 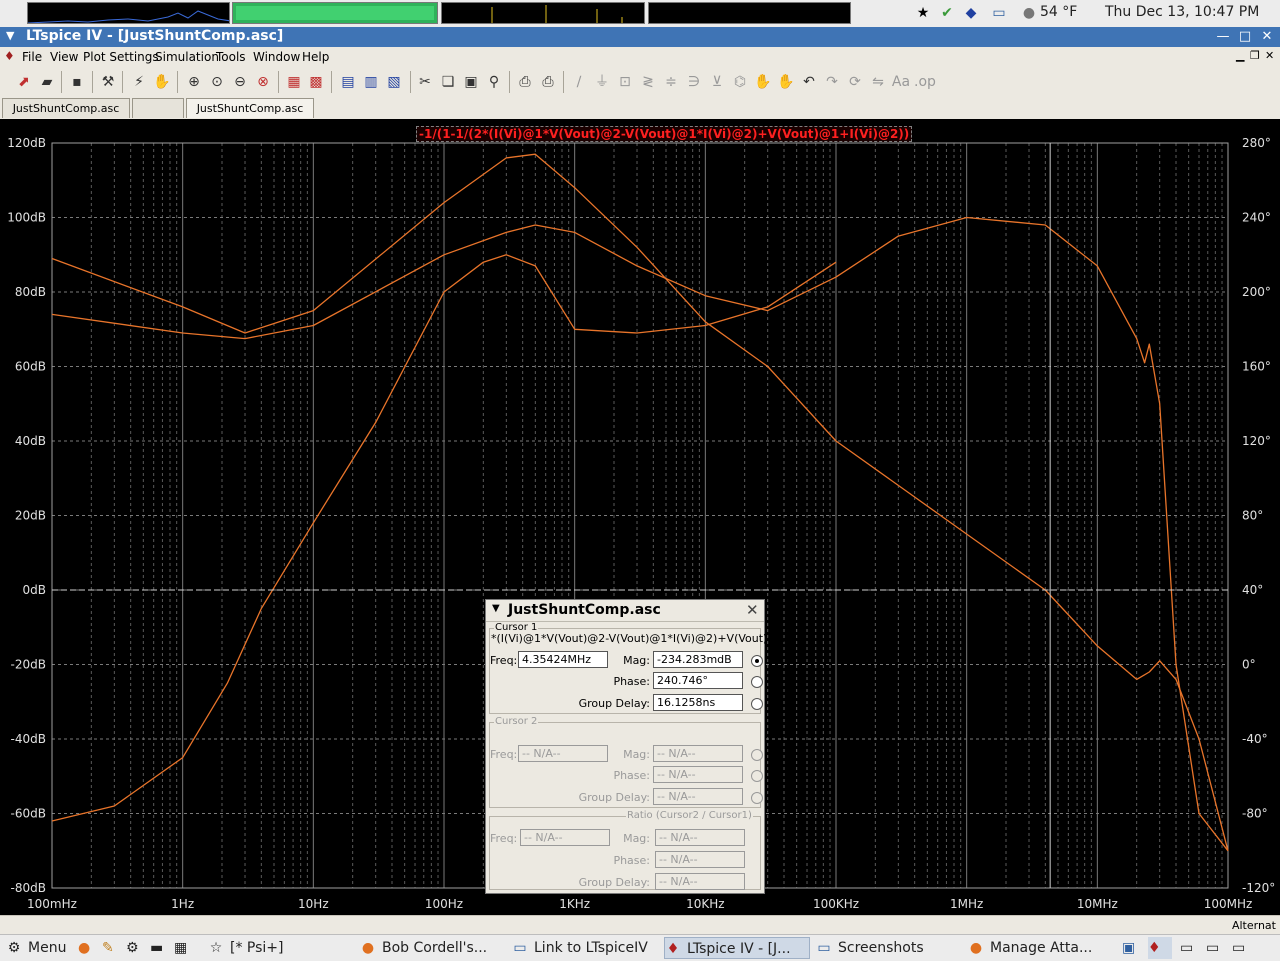 I want to click on dialog-close-icon: ✕, so click(x=752, y=610).